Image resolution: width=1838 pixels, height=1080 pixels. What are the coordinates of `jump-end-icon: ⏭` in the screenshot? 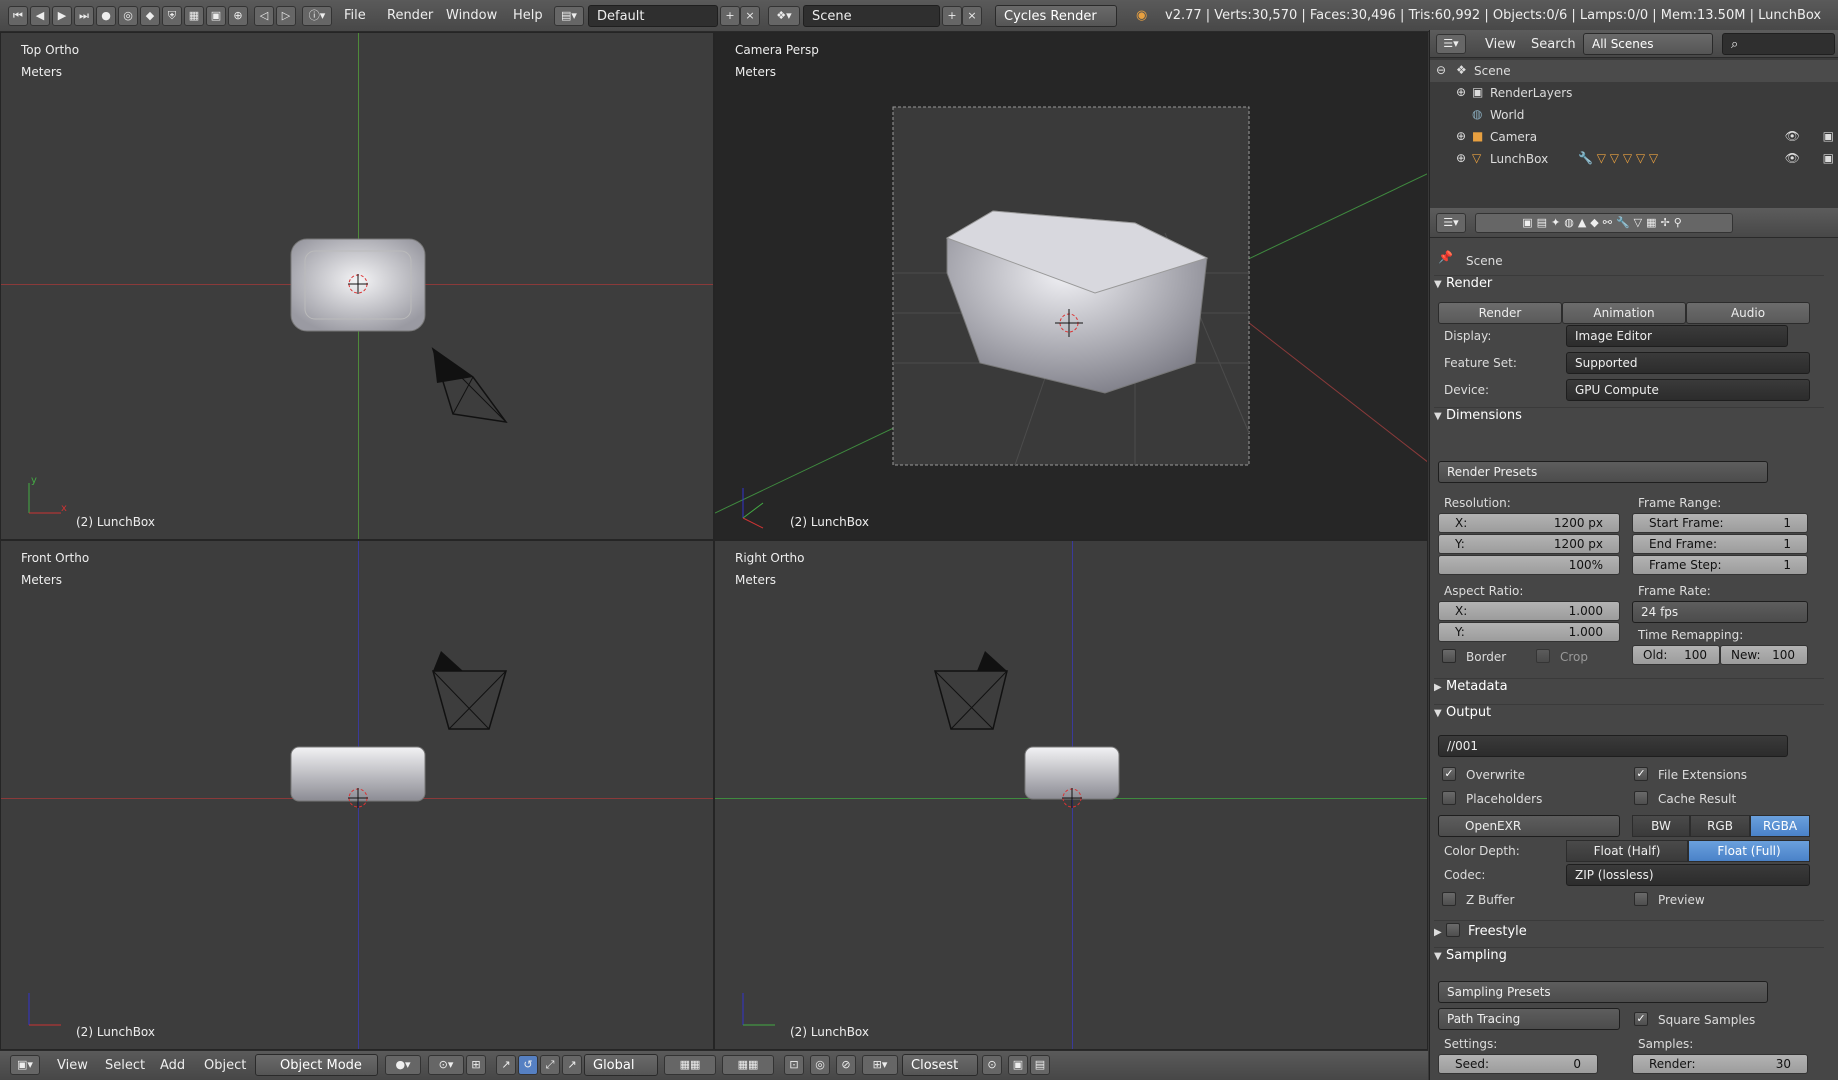 It's located at (84, 16).